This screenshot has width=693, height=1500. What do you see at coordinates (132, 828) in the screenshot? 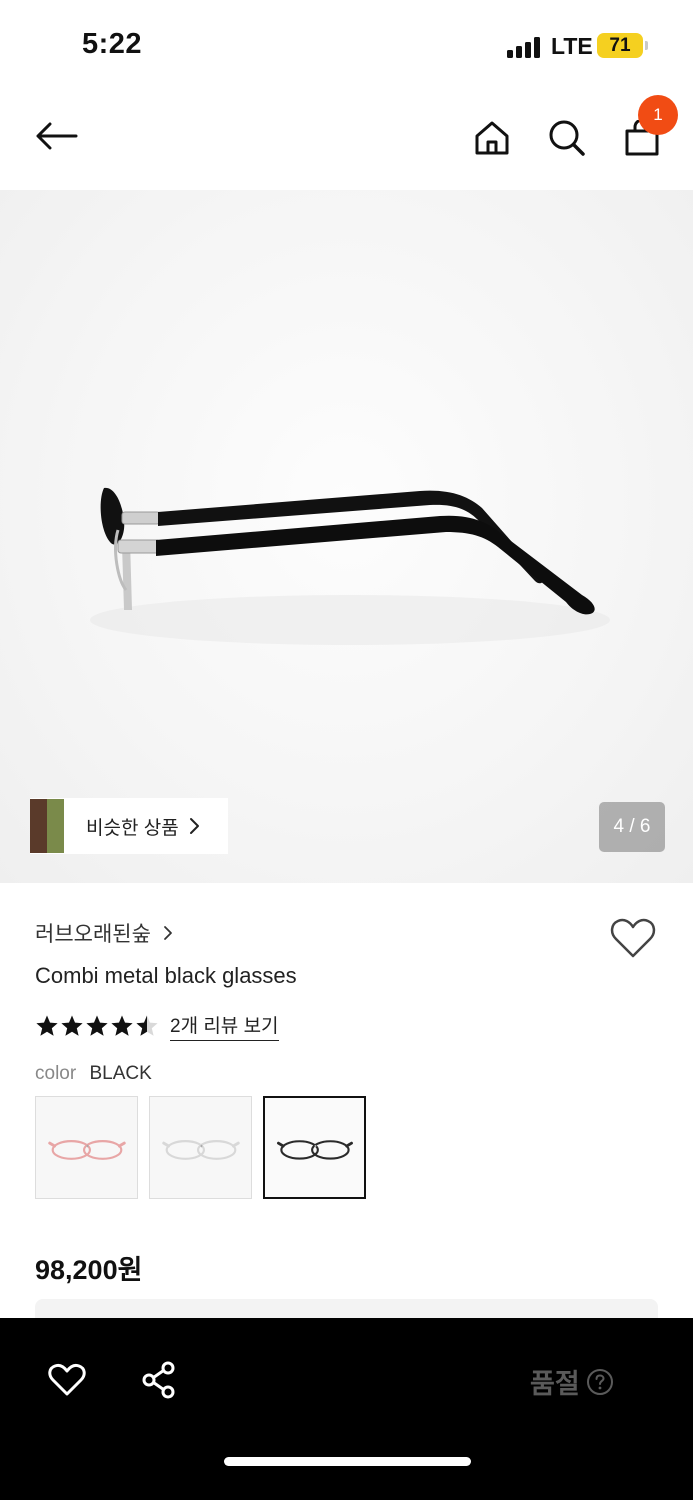
I see `similar-products-label: 비슷한 상품` at bounding box center [132, 828].